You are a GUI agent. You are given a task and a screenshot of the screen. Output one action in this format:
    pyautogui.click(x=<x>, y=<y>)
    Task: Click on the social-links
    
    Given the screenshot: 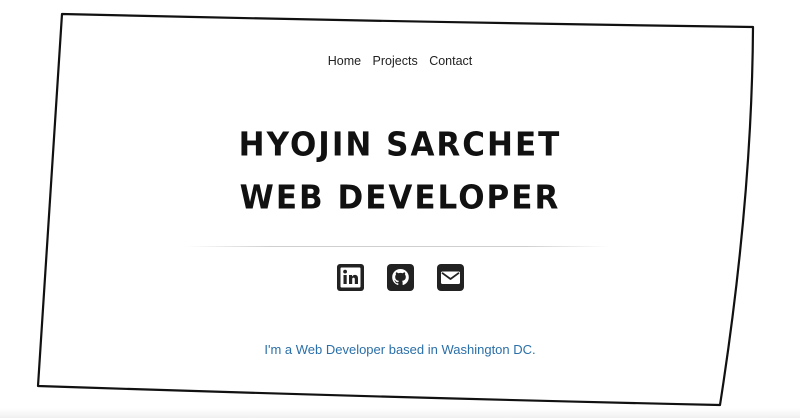 What is the action you would take?
    pyautogui.click(x=400, y=277)
    